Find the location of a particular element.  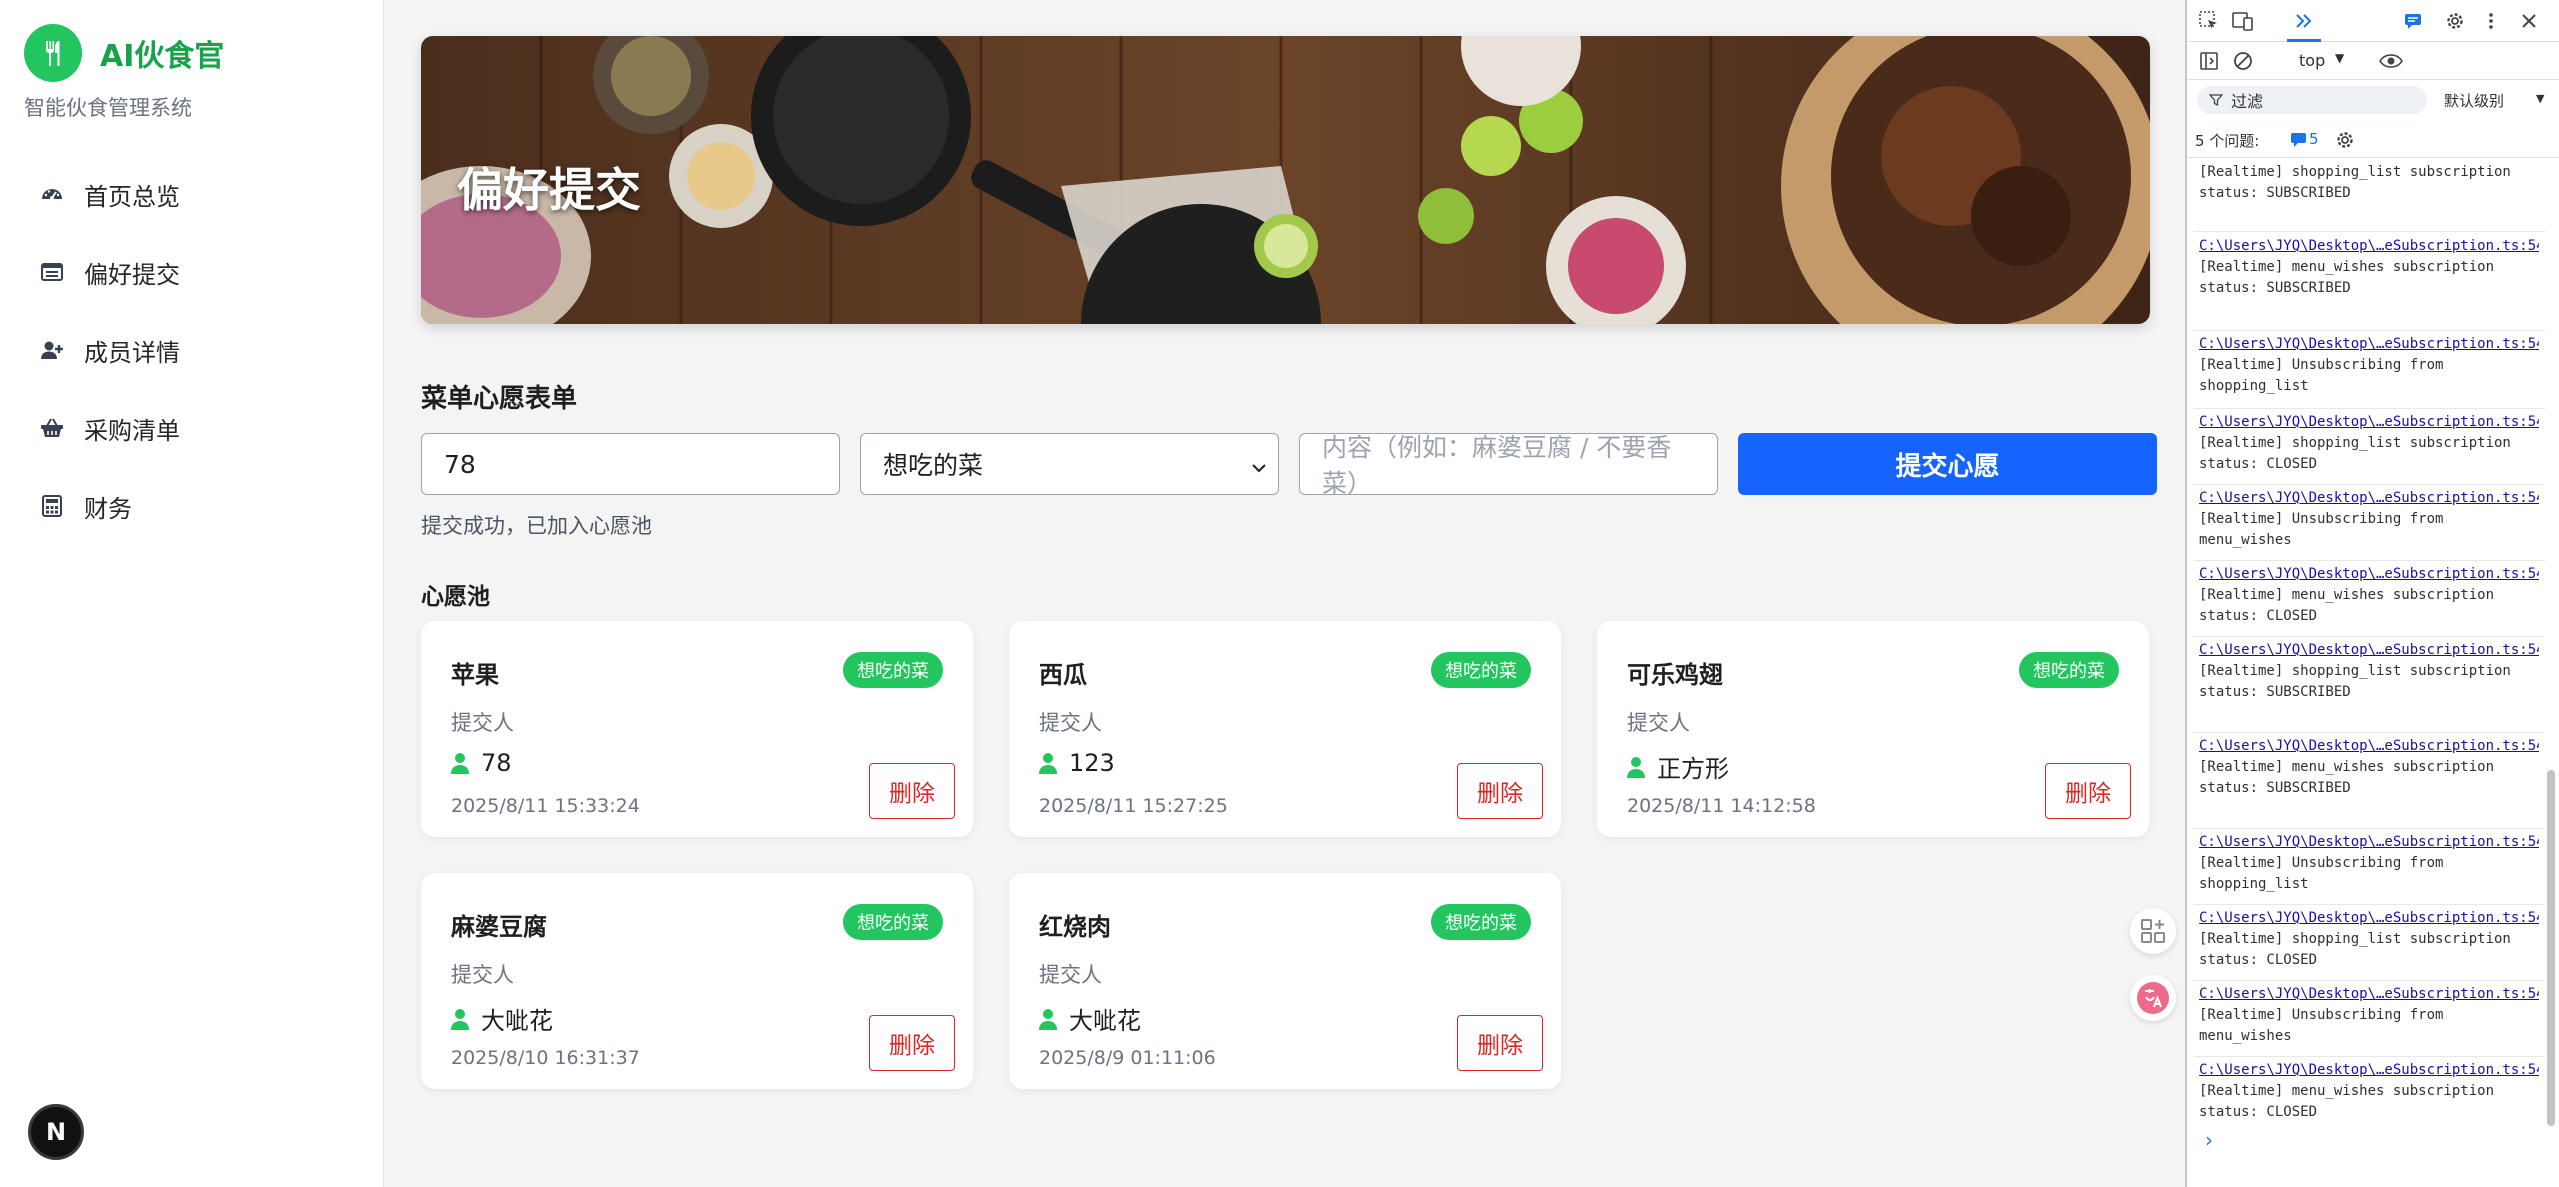

submitter-name: 78 is located at coordinates (496, 763).